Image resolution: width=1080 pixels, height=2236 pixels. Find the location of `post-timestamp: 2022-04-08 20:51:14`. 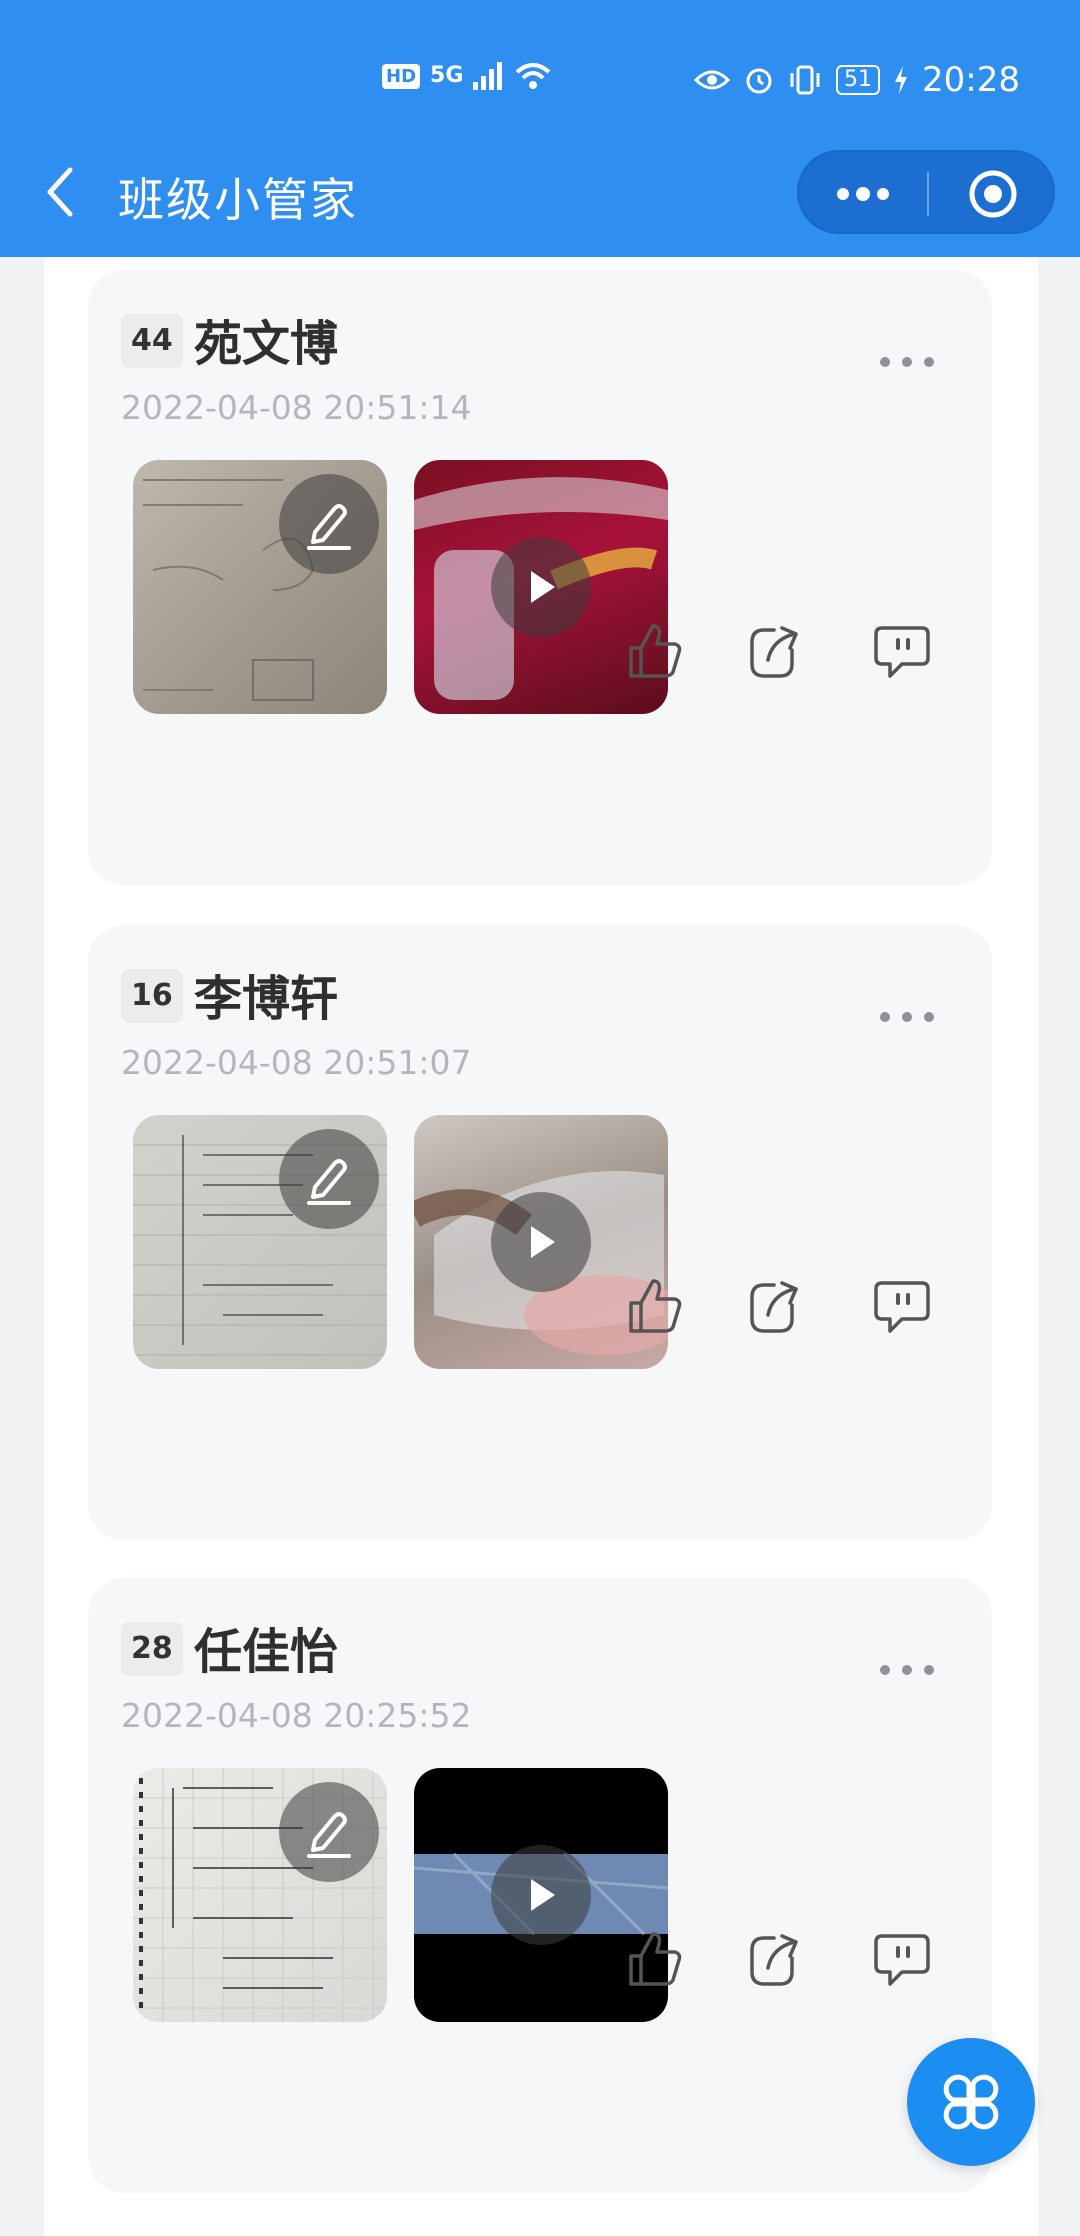

post-timestamp: 2022-04-08 20:51:14 is located at coordinates (296, 407).